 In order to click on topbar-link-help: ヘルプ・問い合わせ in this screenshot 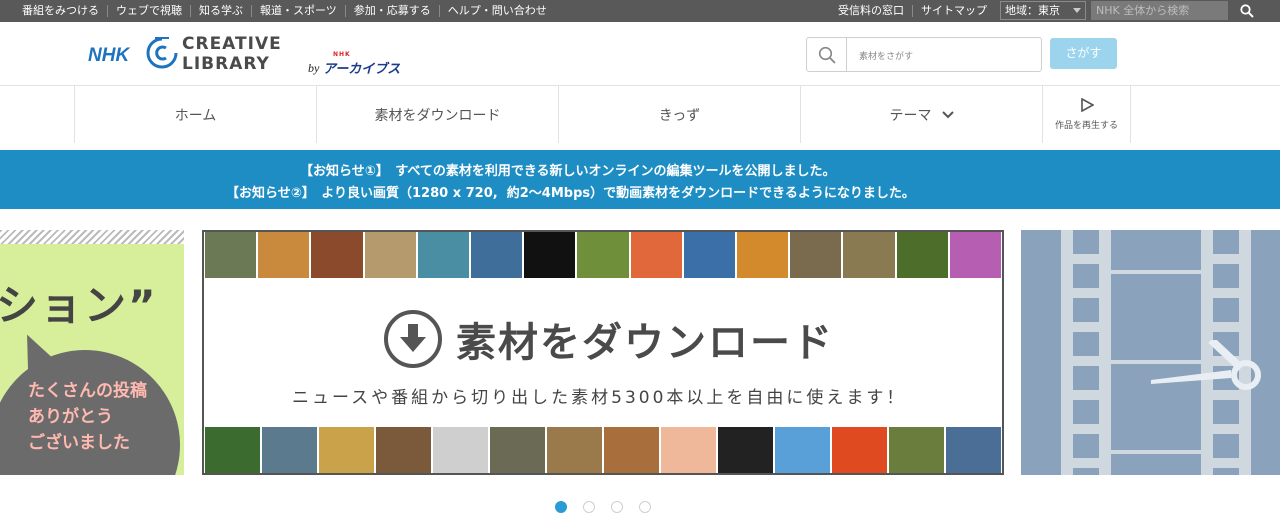, I will do `click(496, 11)`.